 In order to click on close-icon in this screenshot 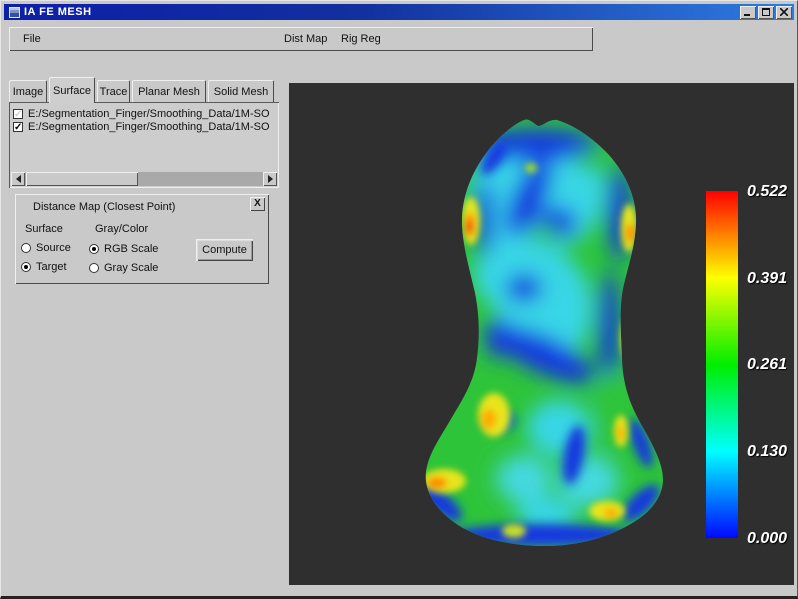, I will do `click(784, 12)`.